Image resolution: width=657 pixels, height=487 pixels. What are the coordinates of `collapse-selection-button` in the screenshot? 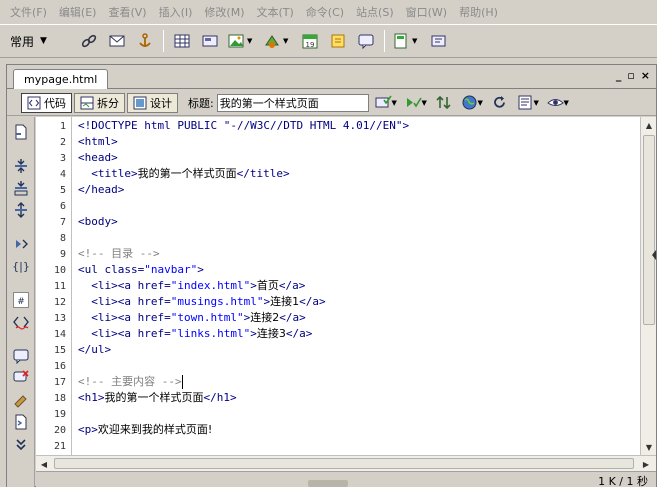 It's located at (21, 188).